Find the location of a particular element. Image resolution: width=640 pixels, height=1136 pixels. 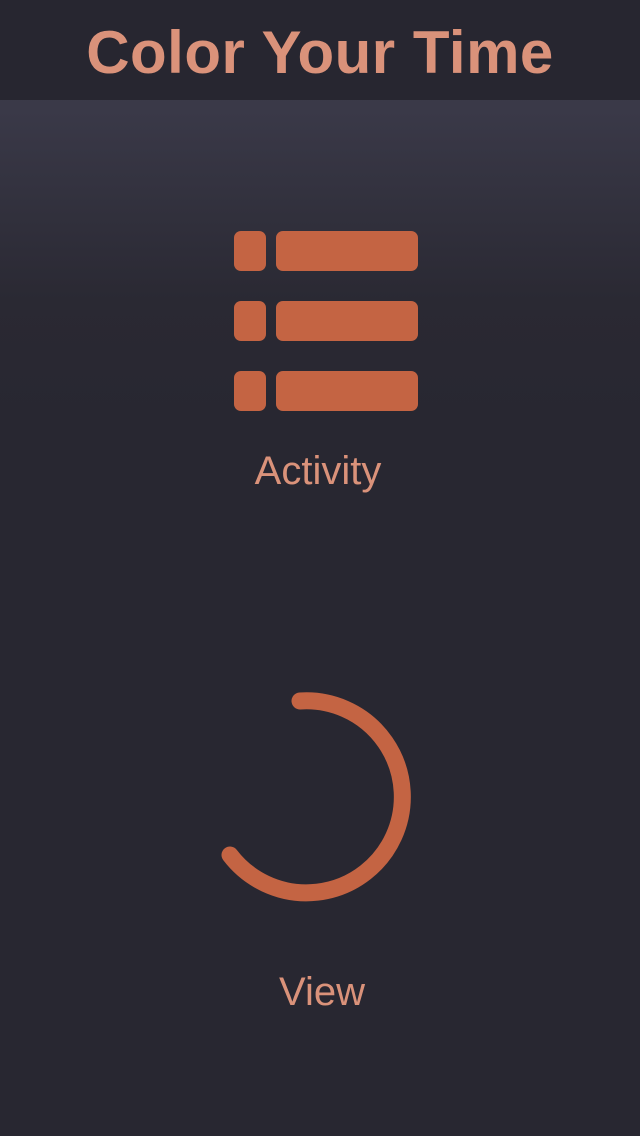

title-bar: Color Your Time is located at coordinates (320, 50).